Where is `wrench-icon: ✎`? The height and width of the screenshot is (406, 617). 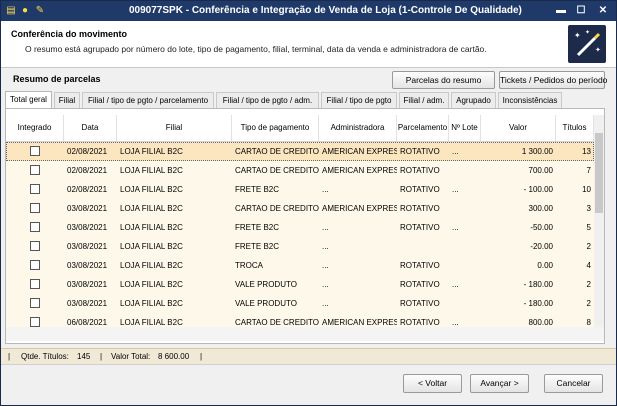
wrench-icon: ✎ is located at coordinates (40, 11).